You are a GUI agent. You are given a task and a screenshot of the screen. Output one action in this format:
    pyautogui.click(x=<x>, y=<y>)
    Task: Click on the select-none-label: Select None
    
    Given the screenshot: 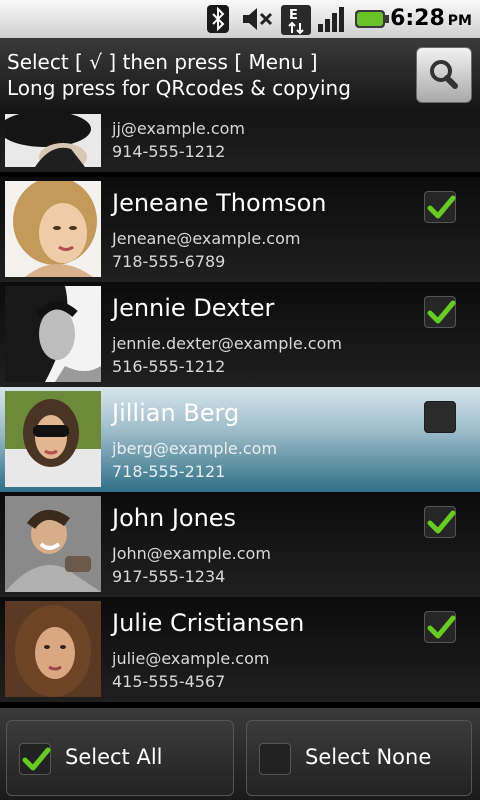 What is the action you would take?
    pyautogui.click(x=368, y=757)
    